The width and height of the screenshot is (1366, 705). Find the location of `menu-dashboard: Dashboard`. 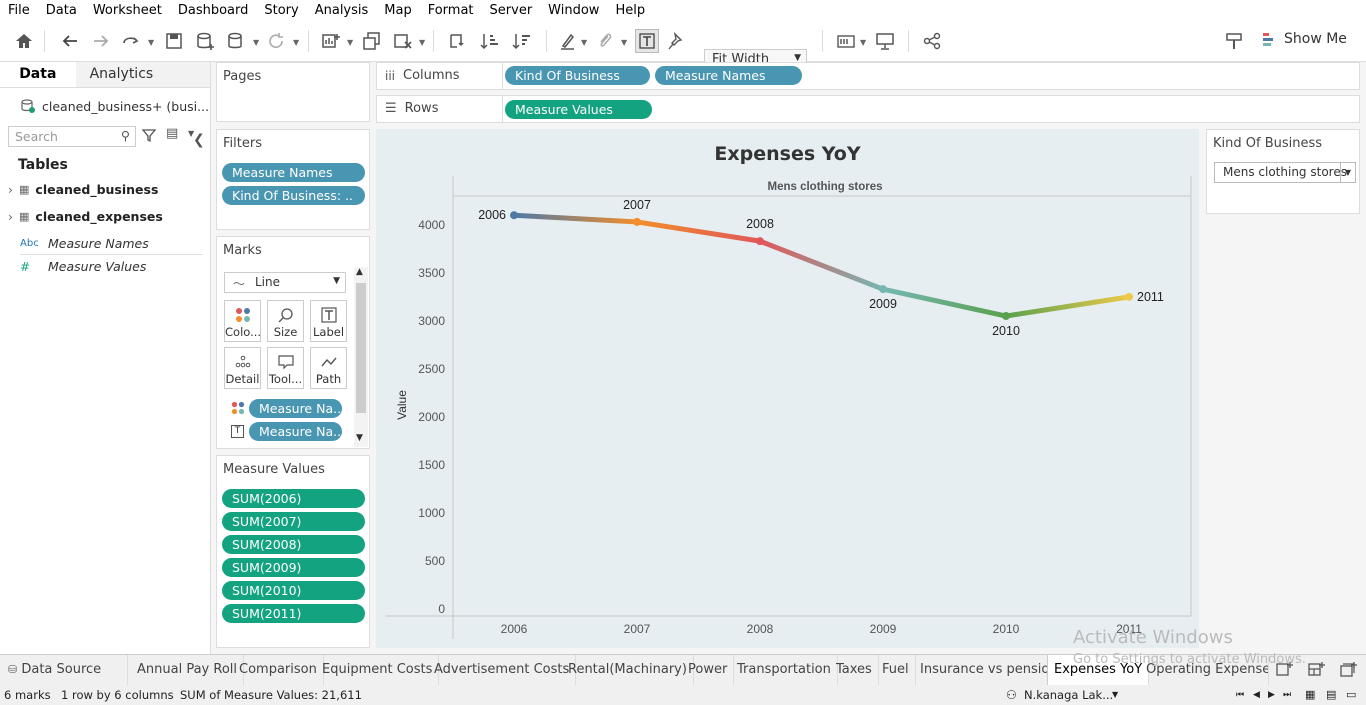

menu-dashboard: Dashboard is located at coordinates (213, 10).